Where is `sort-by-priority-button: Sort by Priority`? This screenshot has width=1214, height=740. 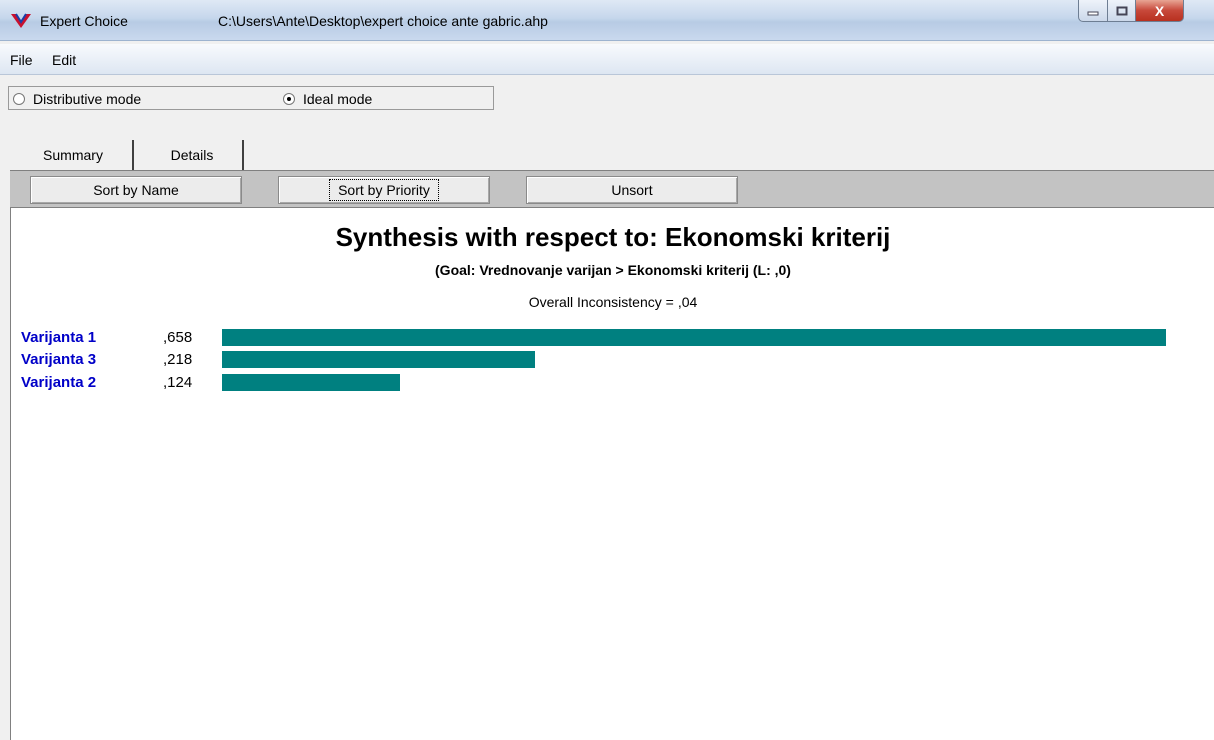 sort-by-priority-button: Sort by Priority is located at coordinates (384, 190).